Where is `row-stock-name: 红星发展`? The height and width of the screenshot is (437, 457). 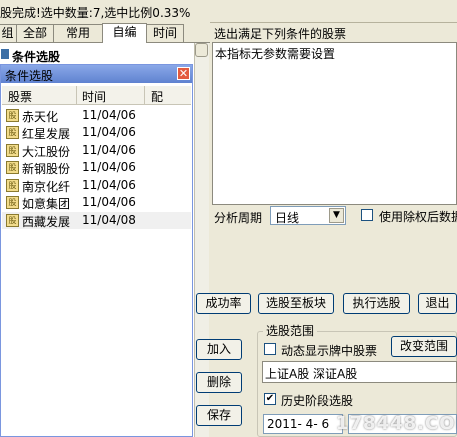
row-stock-name: 红星发展 is located at coordinates (46, 134).